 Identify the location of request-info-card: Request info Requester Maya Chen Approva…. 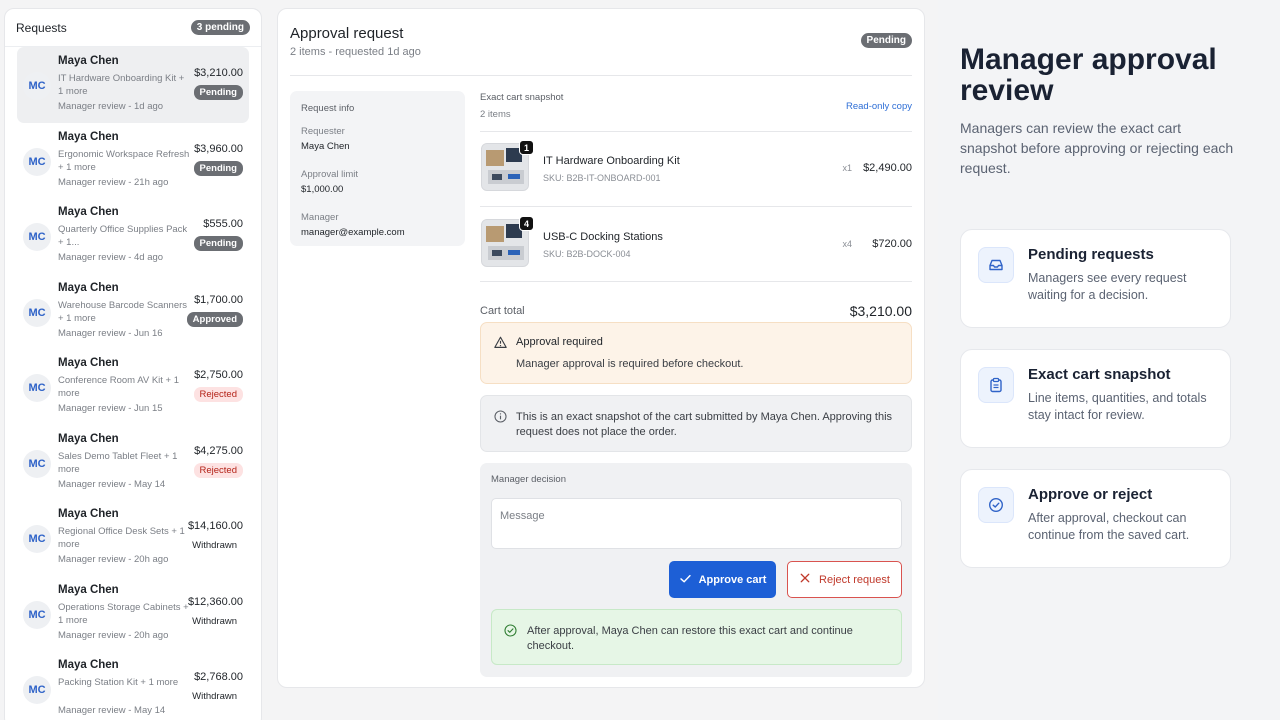
(377, 168).